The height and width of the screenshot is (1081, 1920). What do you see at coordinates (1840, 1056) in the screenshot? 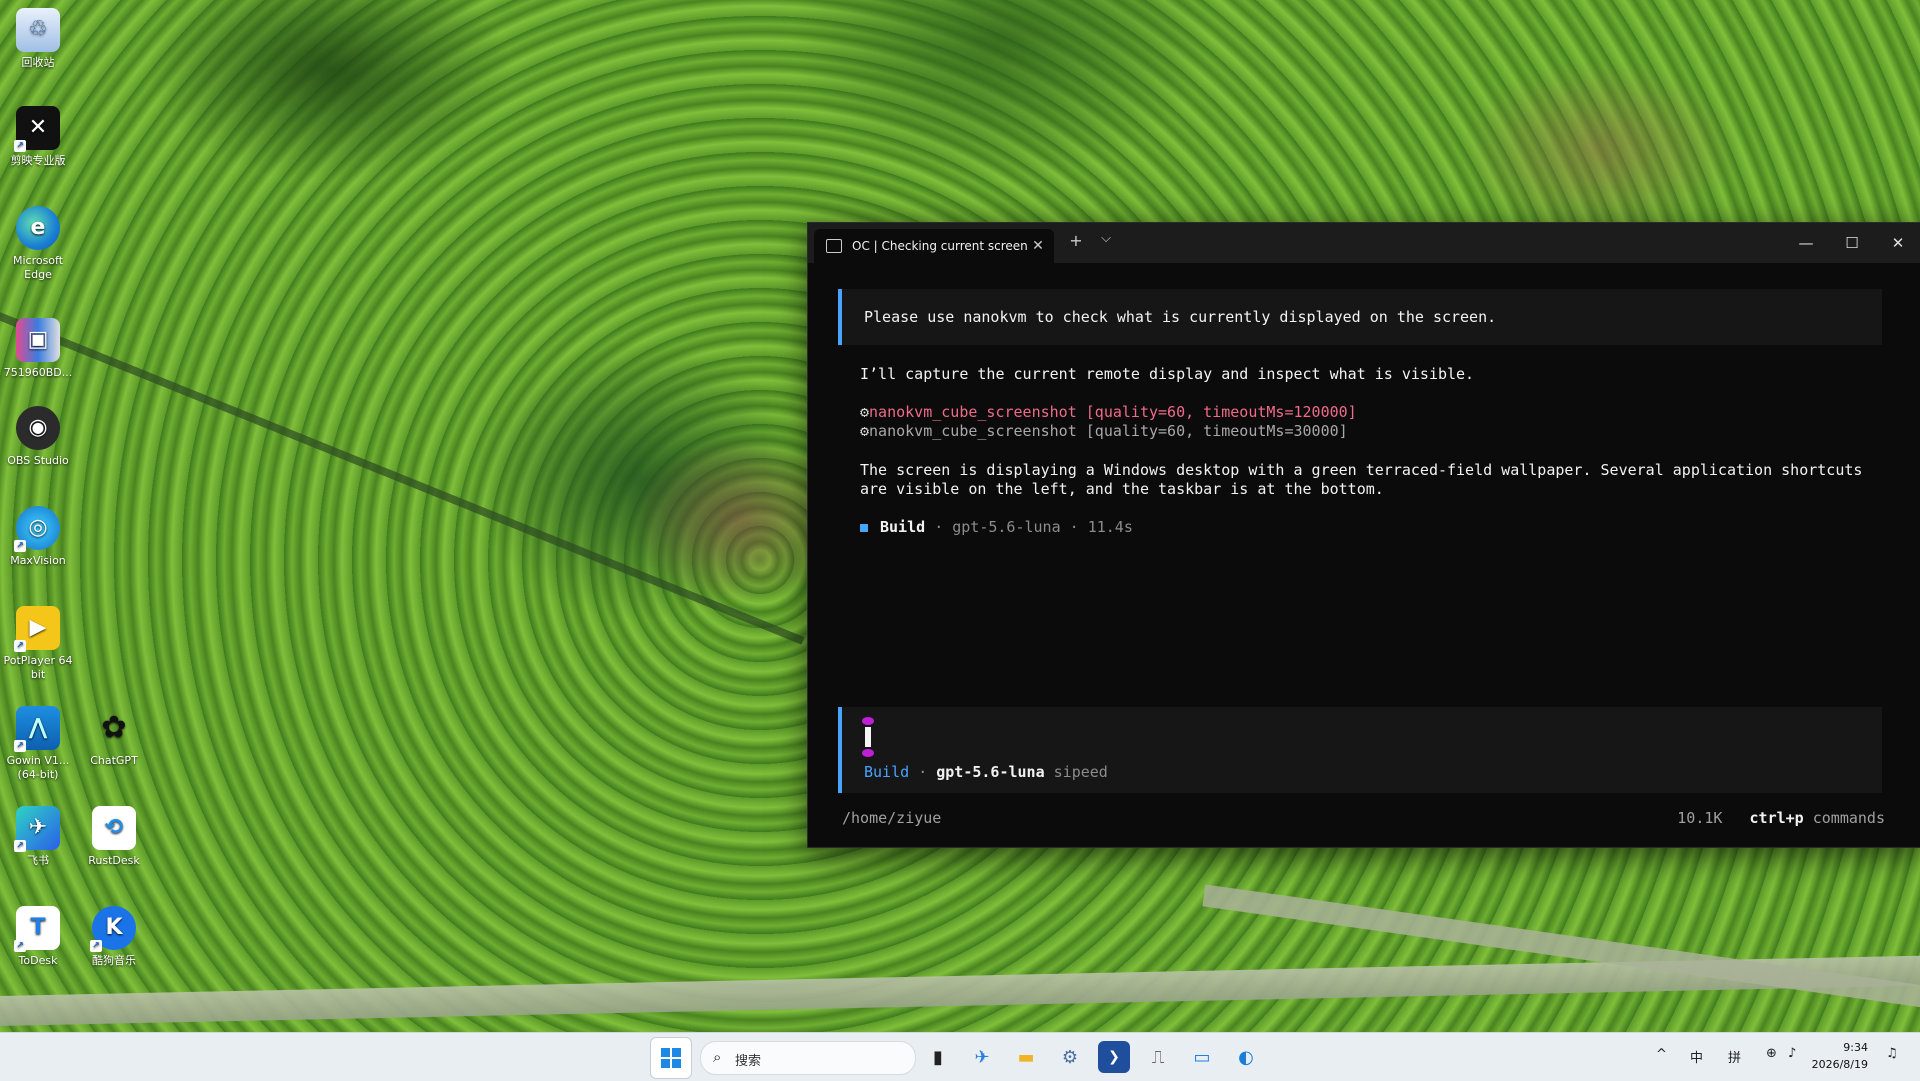
I see `taskbar-clock: 9:34 2026/8/19` at bounding box center [1840, 1056].